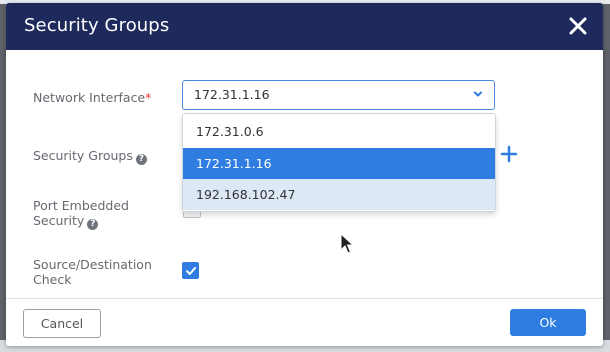  Describe the element at coordinates (339, 131) in the screenshot. I see `dropdown-option: 172.31.0.6` at that location.